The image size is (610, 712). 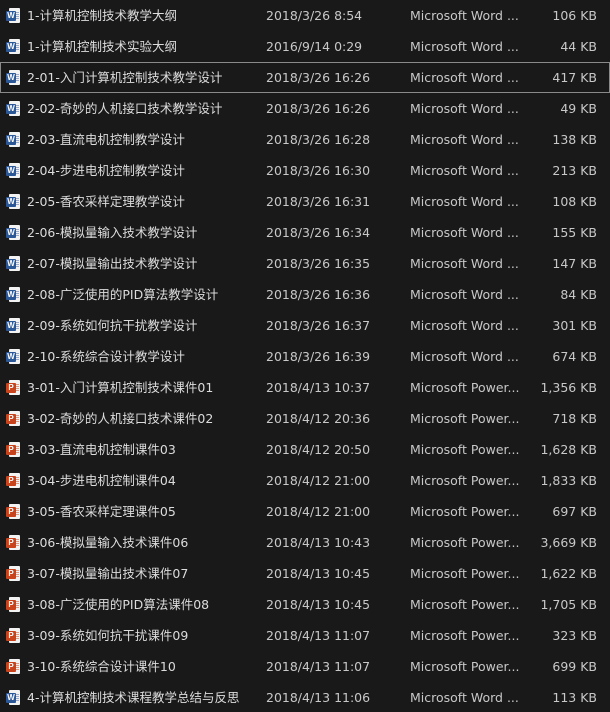 I want to click on file-name: 2-01-入门计算机控制技术教学设计, so click(x=125, y=77).